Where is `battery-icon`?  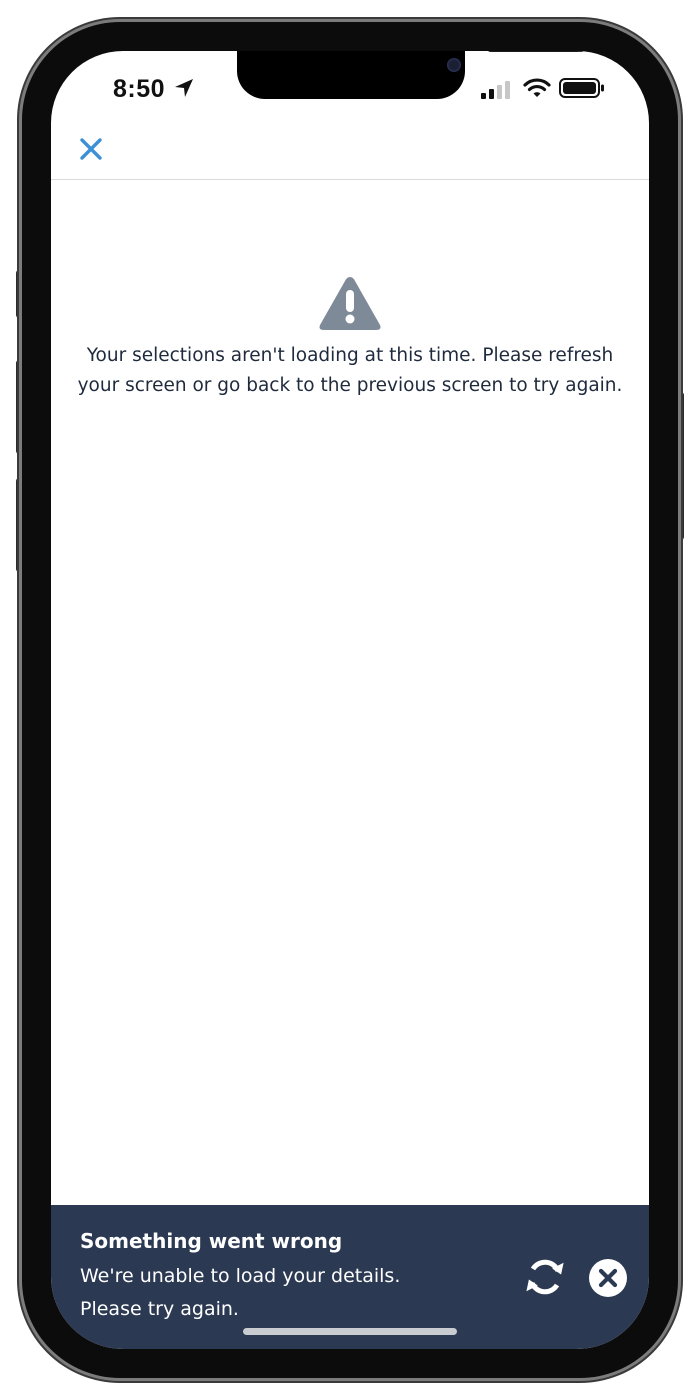 battery-icon is located at coordinates (581, 88).